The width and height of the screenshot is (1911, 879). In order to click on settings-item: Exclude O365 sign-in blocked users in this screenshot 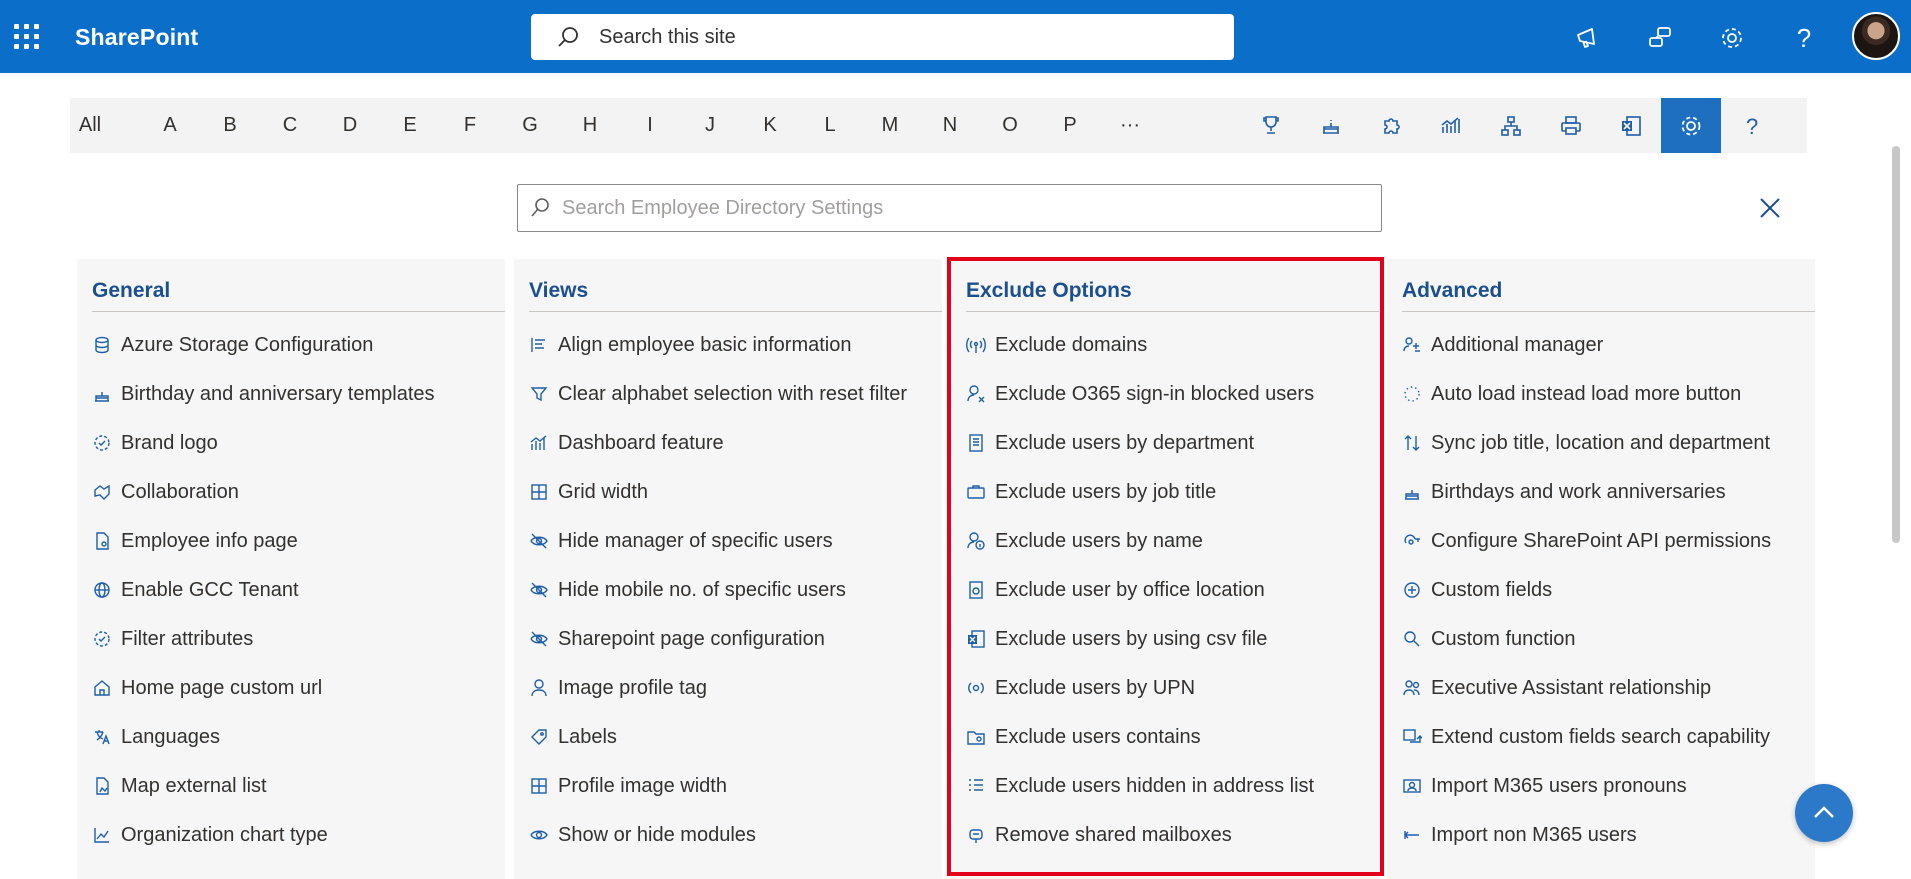, I will do `click(1140, 394)`.